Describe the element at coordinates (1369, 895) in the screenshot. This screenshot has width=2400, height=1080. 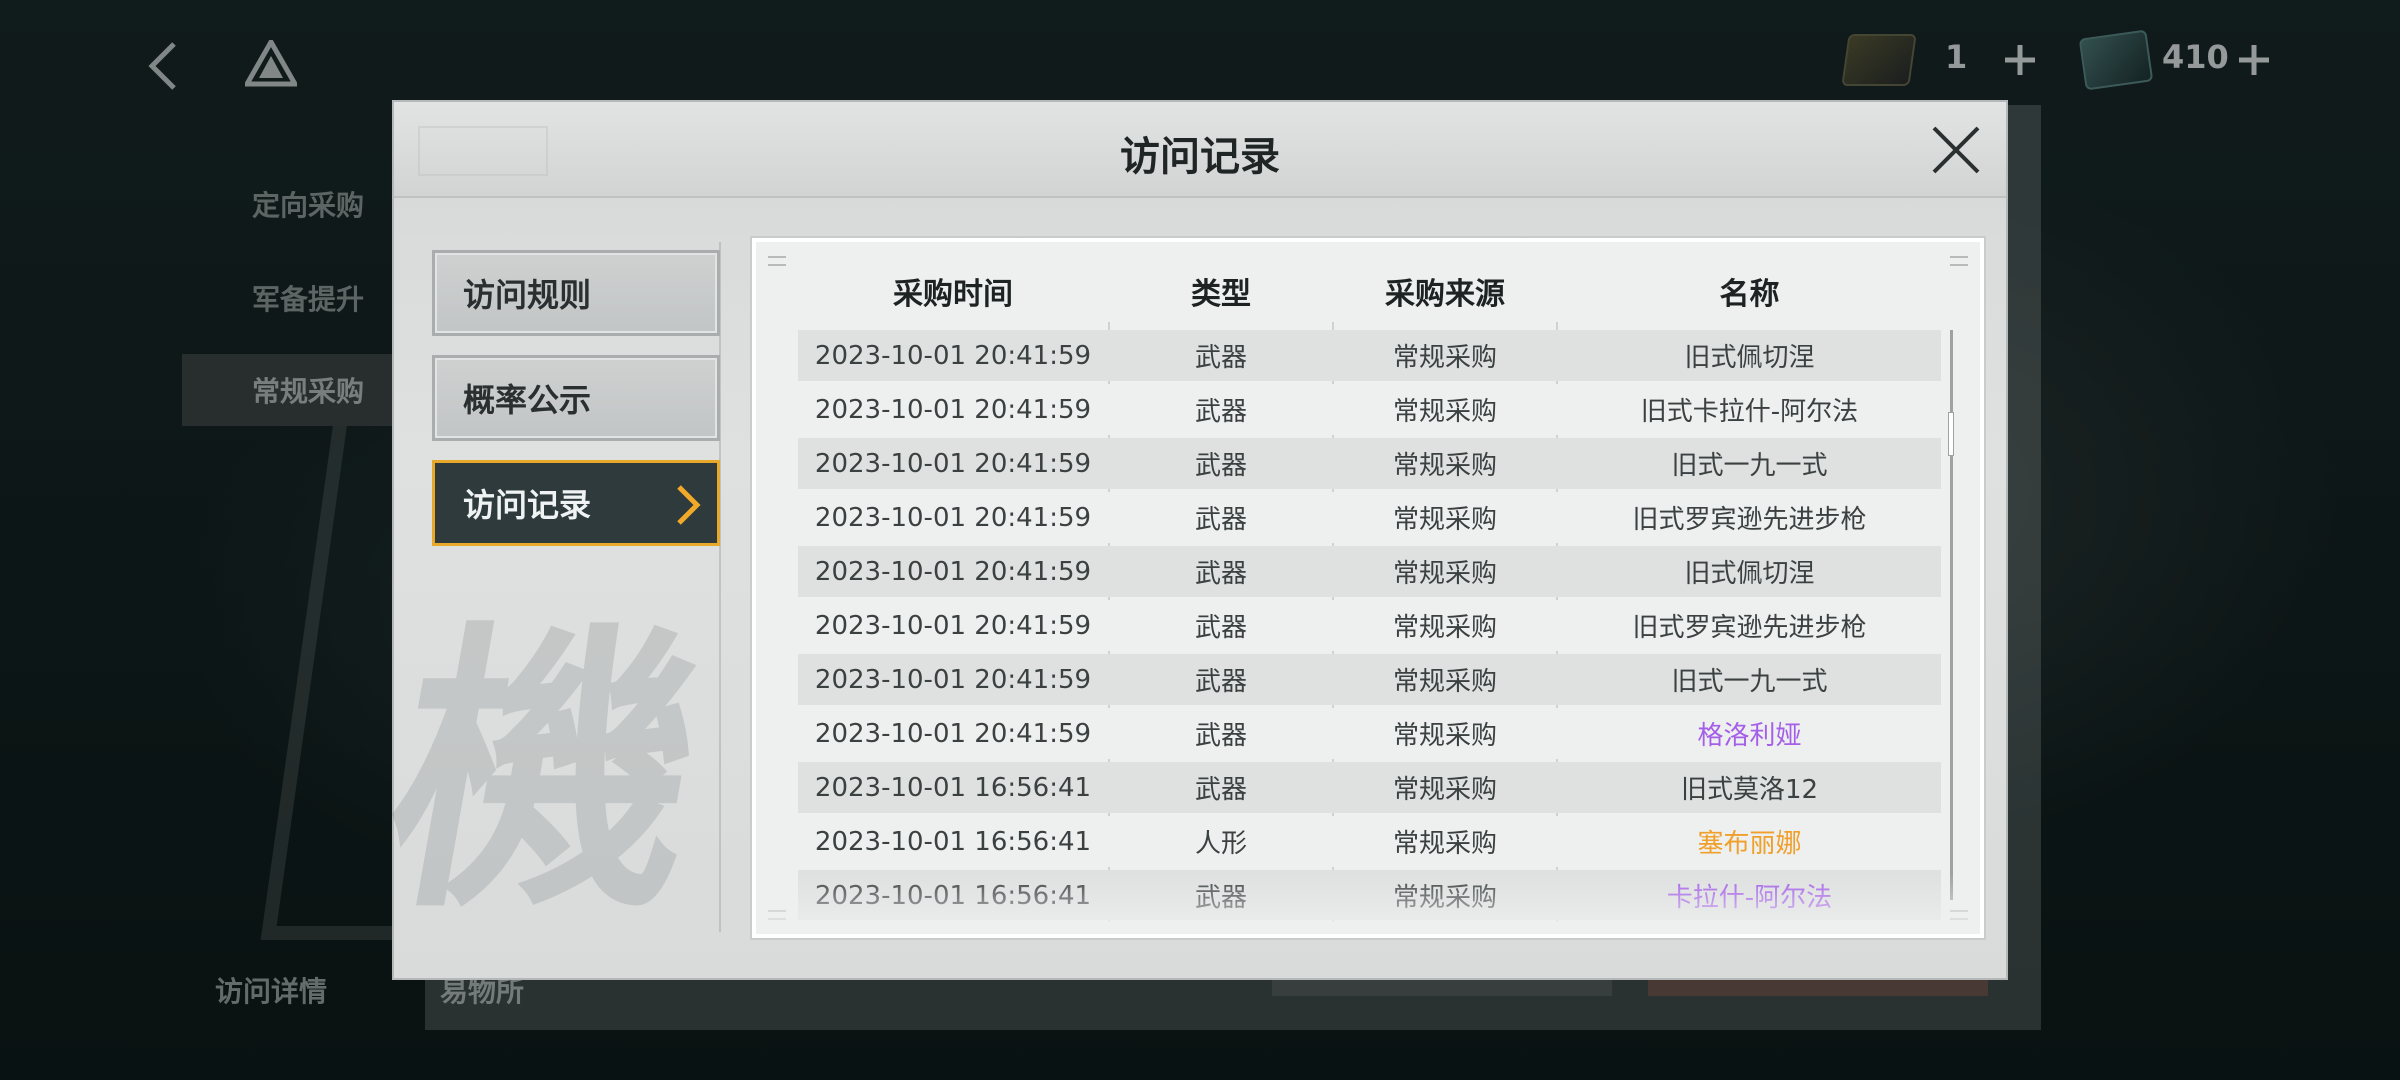
I see `table-row: 2023-10-01 16:56:41 武器 常规采购 卡拉什-阿尔法` at that location.